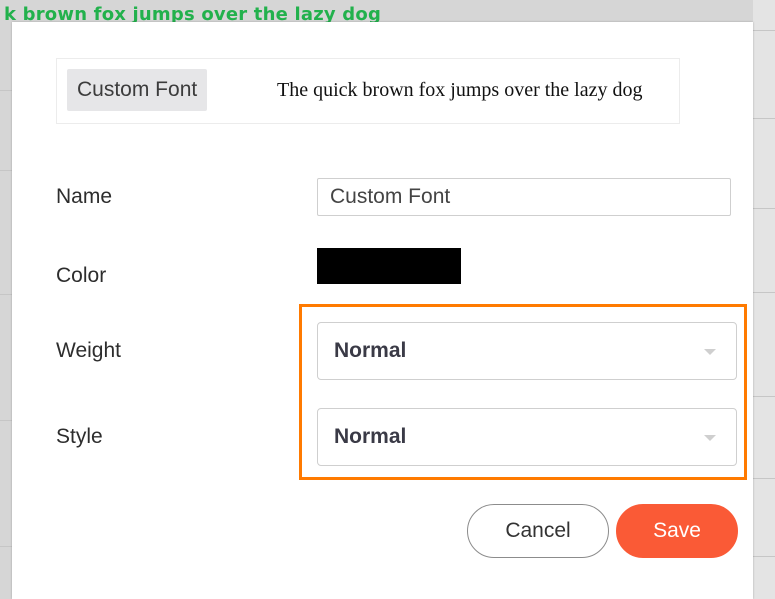 Image resolution: width=775 pixels, height=599 pixels. What do you see at coordinates (527, 351) in the screenshot?
I see `weight-select: Normal` at bounding box center [527, 351].